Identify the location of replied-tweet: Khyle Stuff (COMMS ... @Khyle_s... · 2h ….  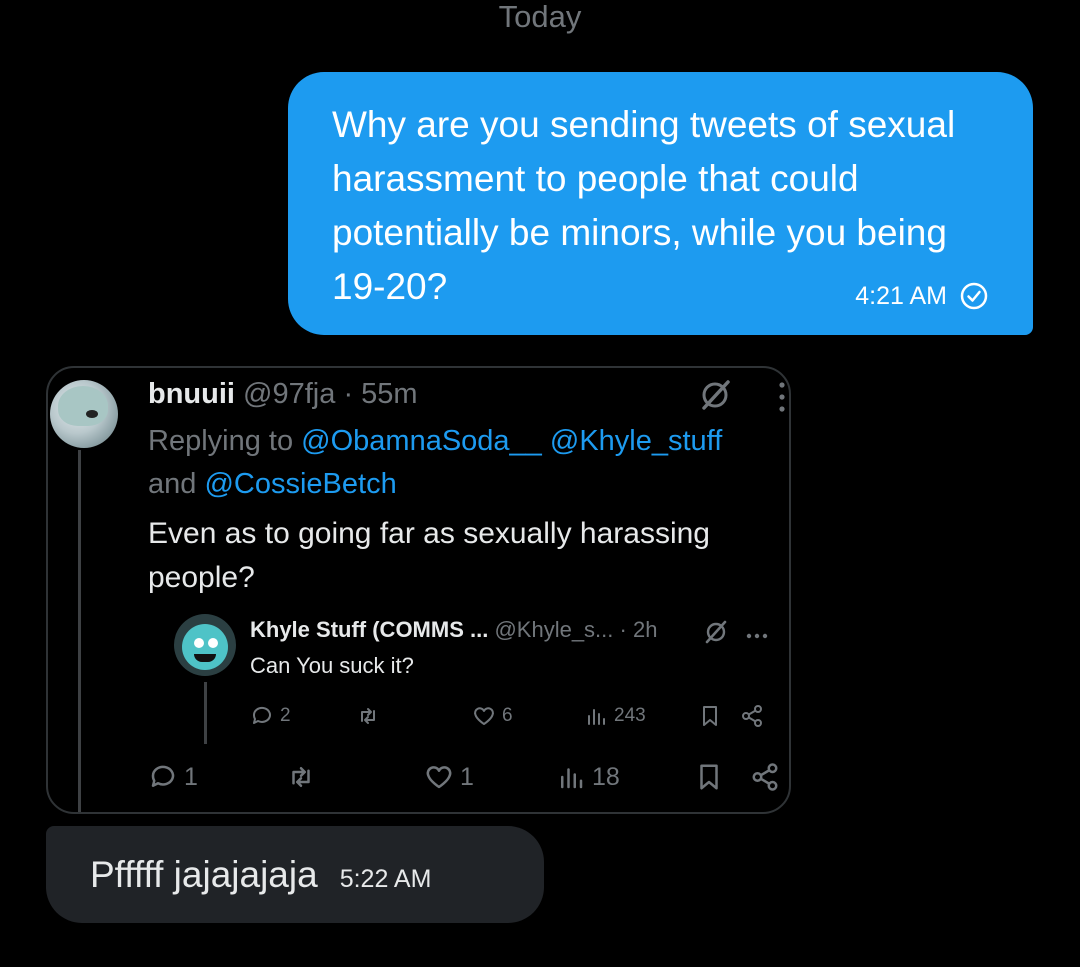
(478, 679).